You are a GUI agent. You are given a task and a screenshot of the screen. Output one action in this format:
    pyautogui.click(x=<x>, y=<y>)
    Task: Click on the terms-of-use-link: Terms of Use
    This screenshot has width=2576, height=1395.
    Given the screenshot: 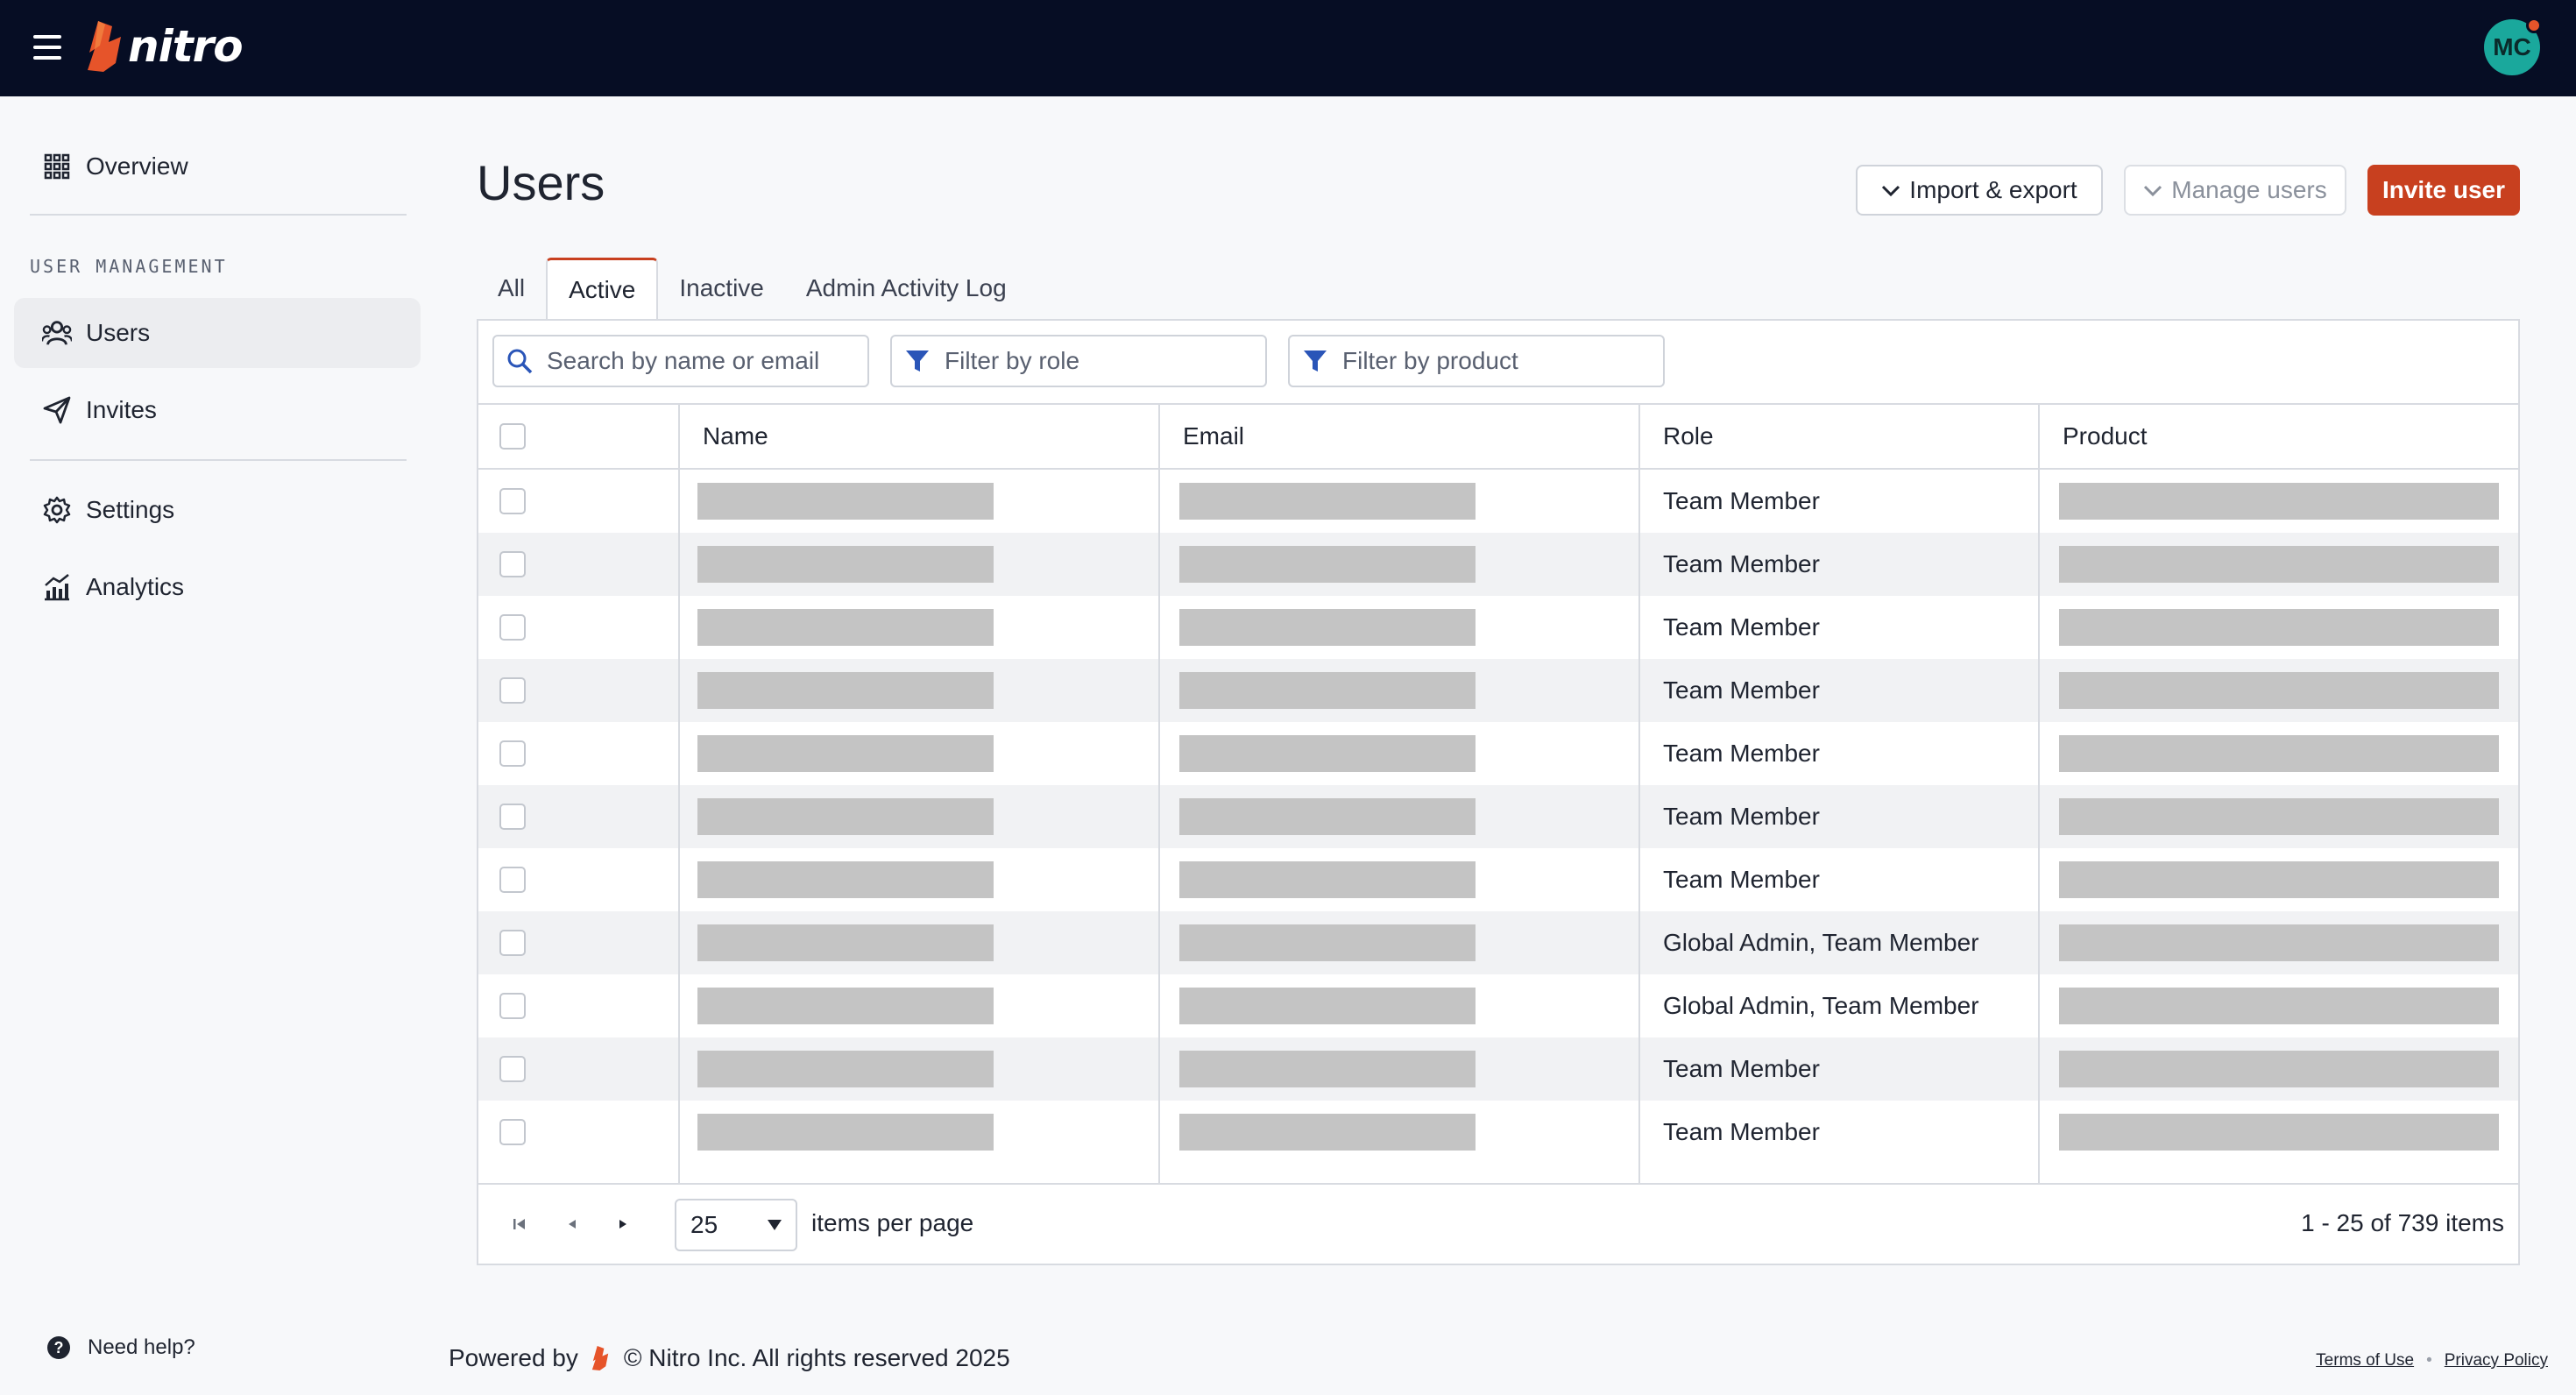 What is the action you would take?
    pyautogui.click(x=2365, y=1360)
    